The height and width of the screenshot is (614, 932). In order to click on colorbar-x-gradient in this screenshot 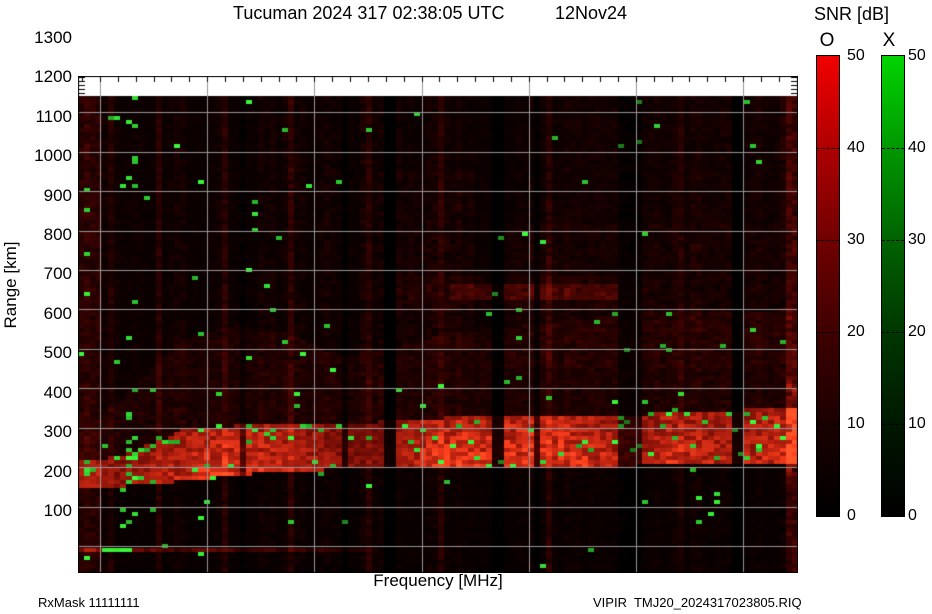, I will do `click(893, 286)`.